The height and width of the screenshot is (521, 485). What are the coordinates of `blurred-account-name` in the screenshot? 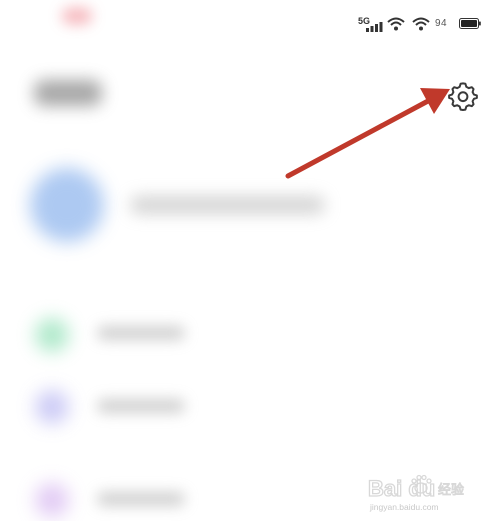 It's located at (227, 205).